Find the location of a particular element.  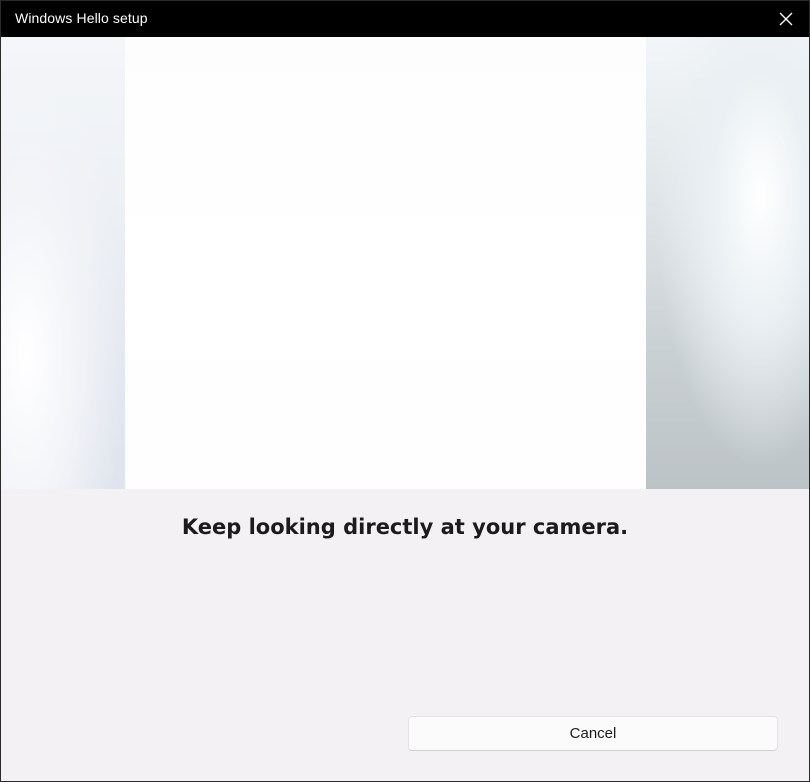

cancel-button: Cancel is located at coordinates (593, 733).